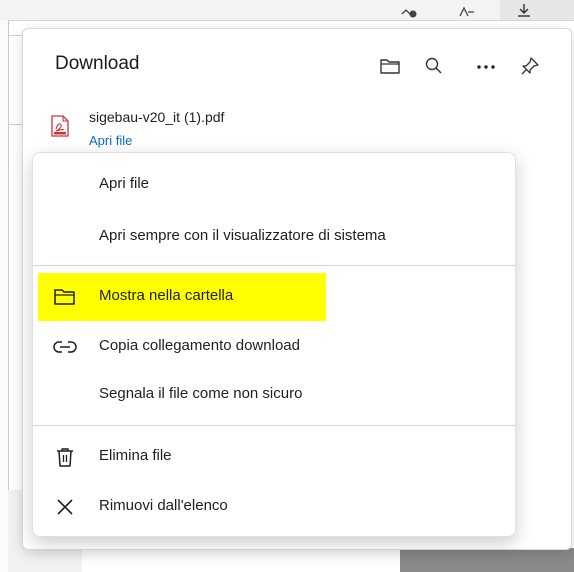 Image resolution: width=574 pixels, height=572 pixels. What do you see at coordinates (65, 457) in the screenshot?
I see `trash-icon` at bounding box center [65, 457].